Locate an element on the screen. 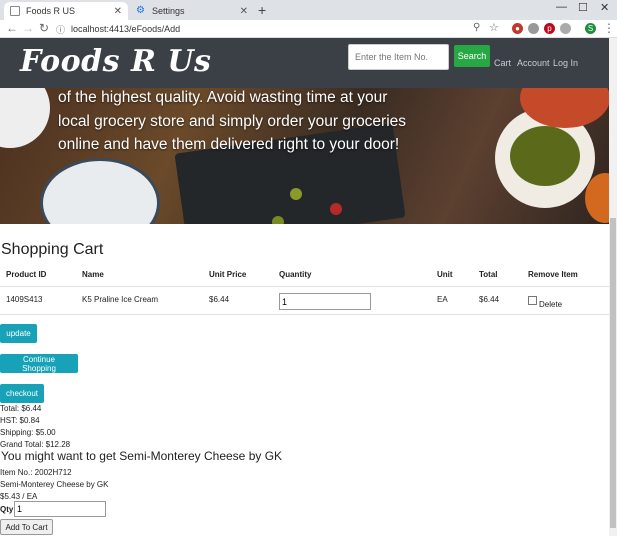 Image resolution: width=617 pixels, height=536 pixels. brand-logo: Foods R Us is located at coordinates (115, 61).